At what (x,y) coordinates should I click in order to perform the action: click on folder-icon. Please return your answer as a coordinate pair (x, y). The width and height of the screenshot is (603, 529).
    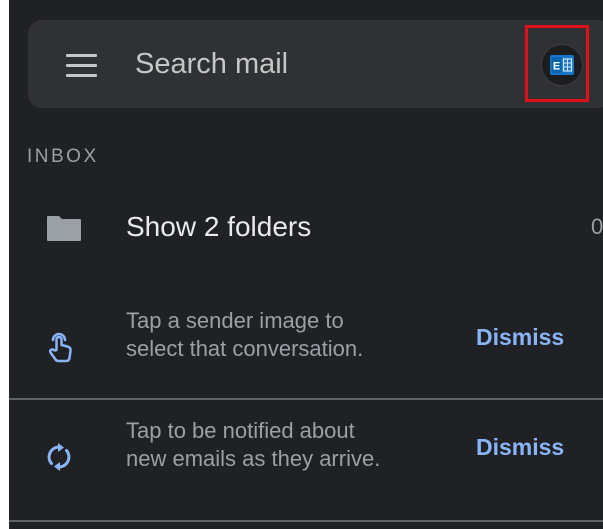
    Looking at the image, I should click on (64, 228).